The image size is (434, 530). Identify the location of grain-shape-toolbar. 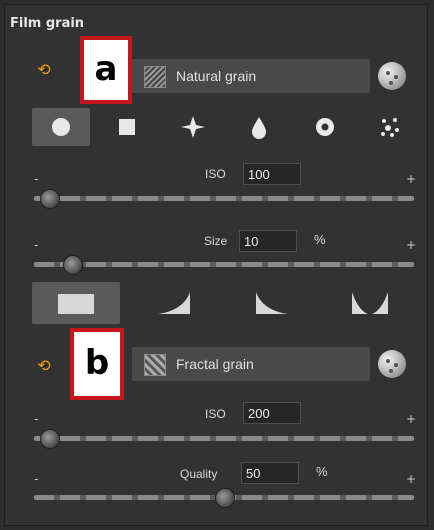
(223, 128).